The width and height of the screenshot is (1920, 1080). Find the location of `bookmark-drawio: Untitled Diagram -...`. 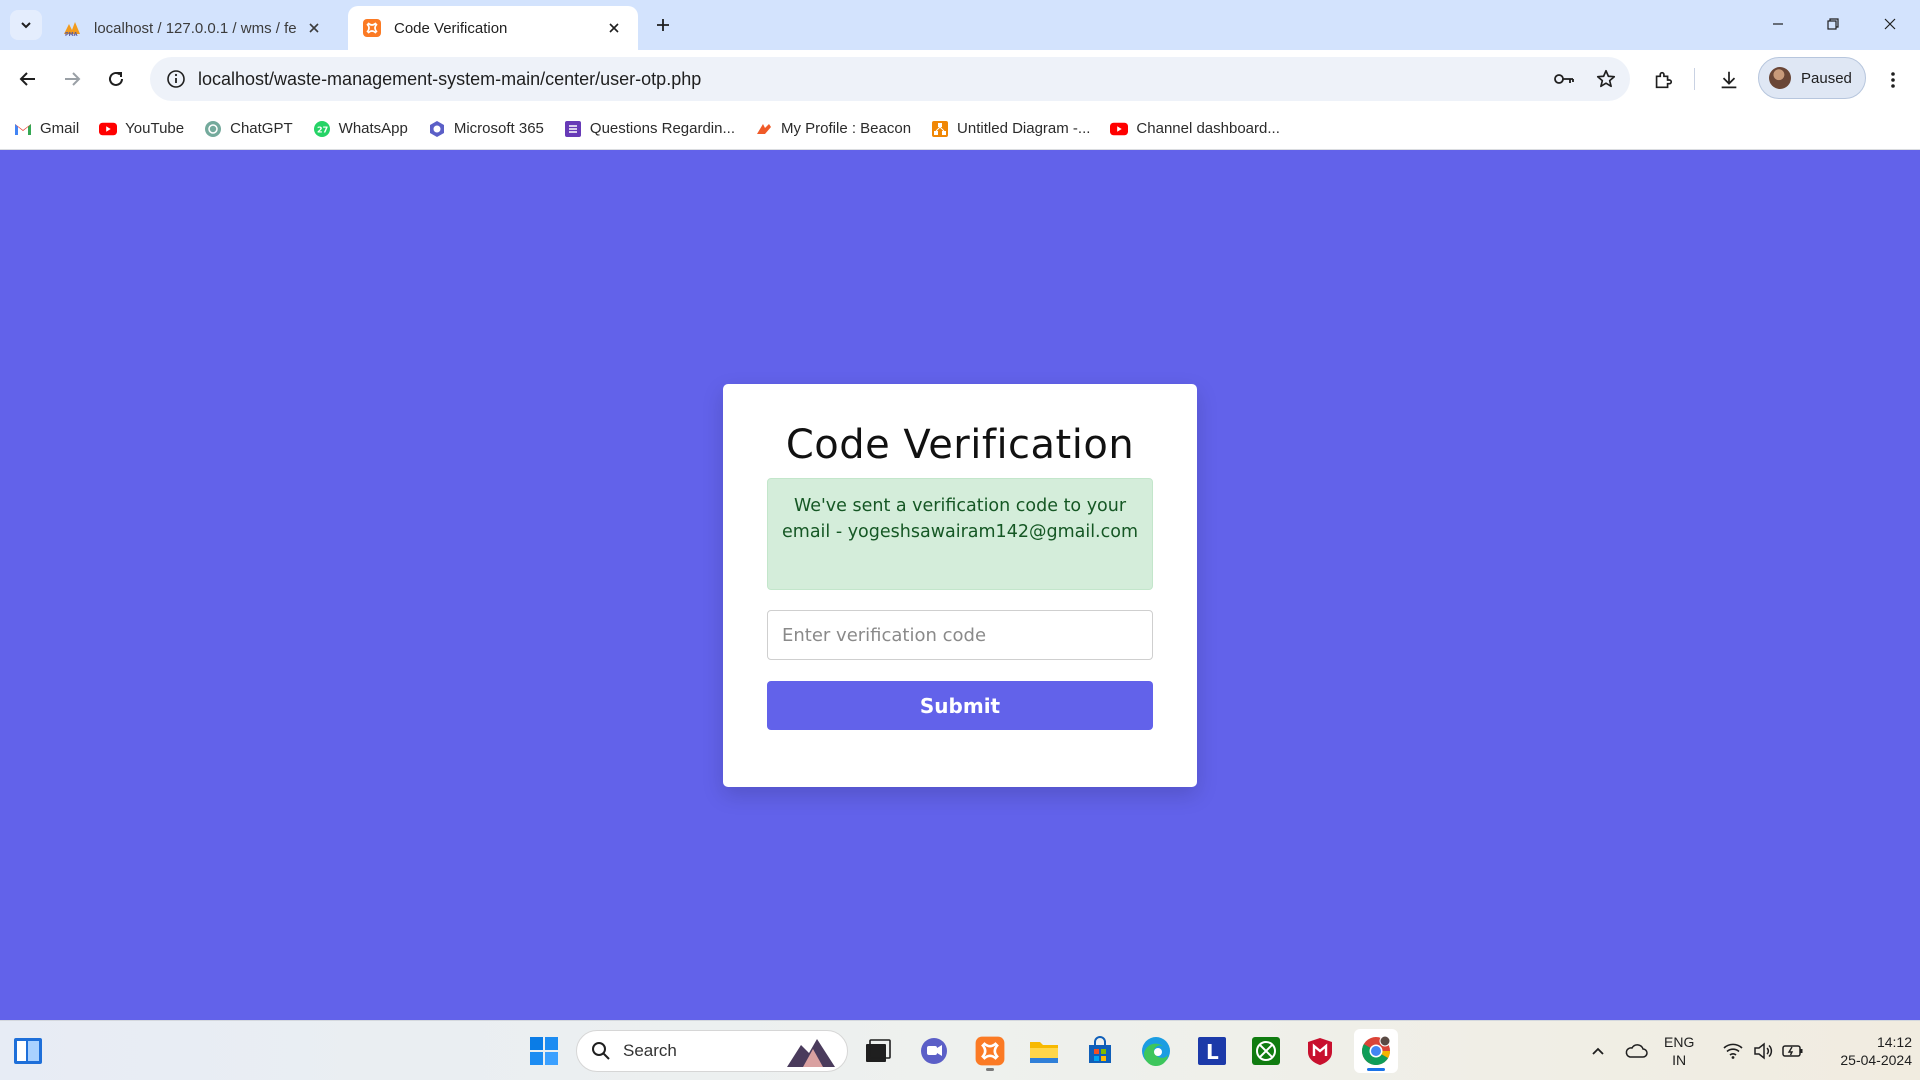

bookmark-drawio: Untitled Diagram -... is located at coordinates (1010, 129).